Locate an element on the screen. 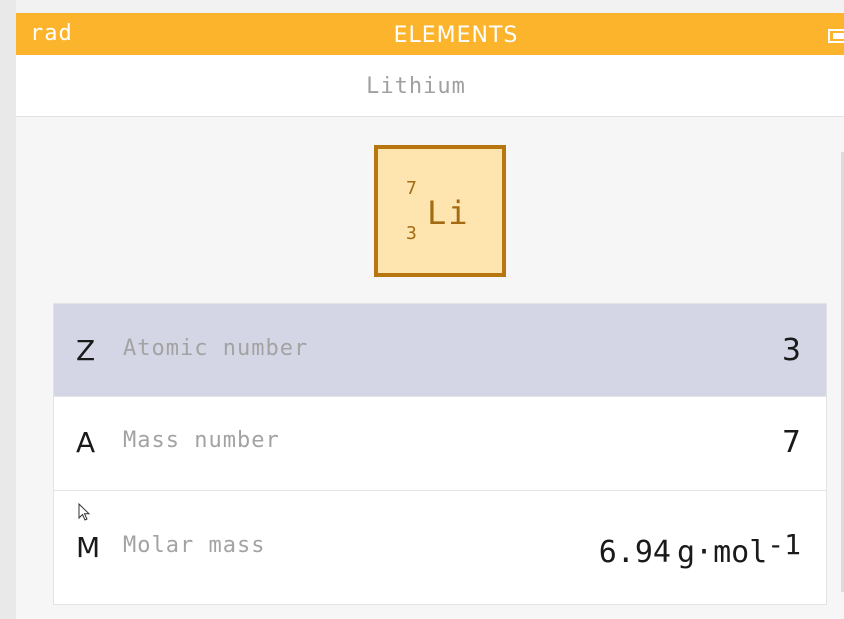  property-value: 7 is located at coordinates (791, 442).